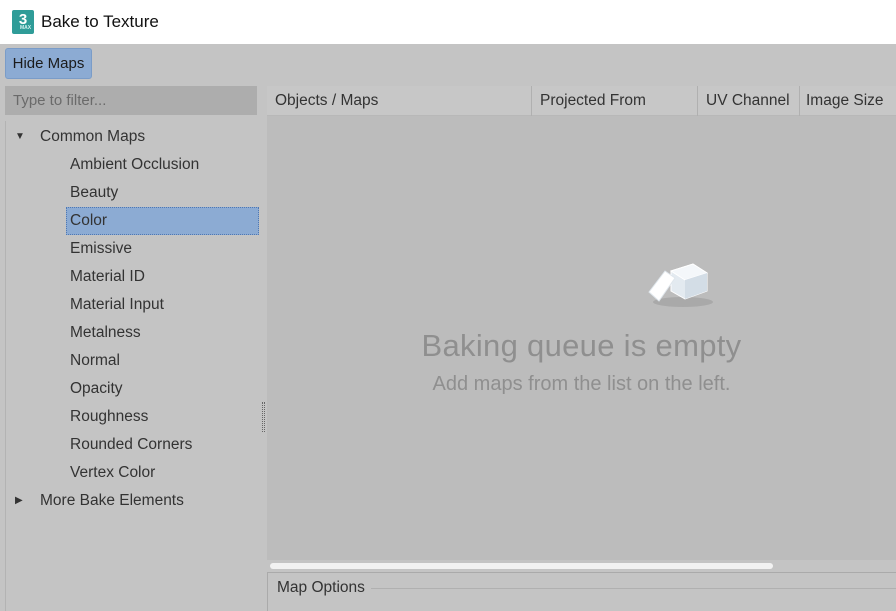 This screenshot has width=896, height=611. What do you see at coordinates (263, 348) in the screenshot?
I see `panel-splitter` at bounding box center [263, 348].